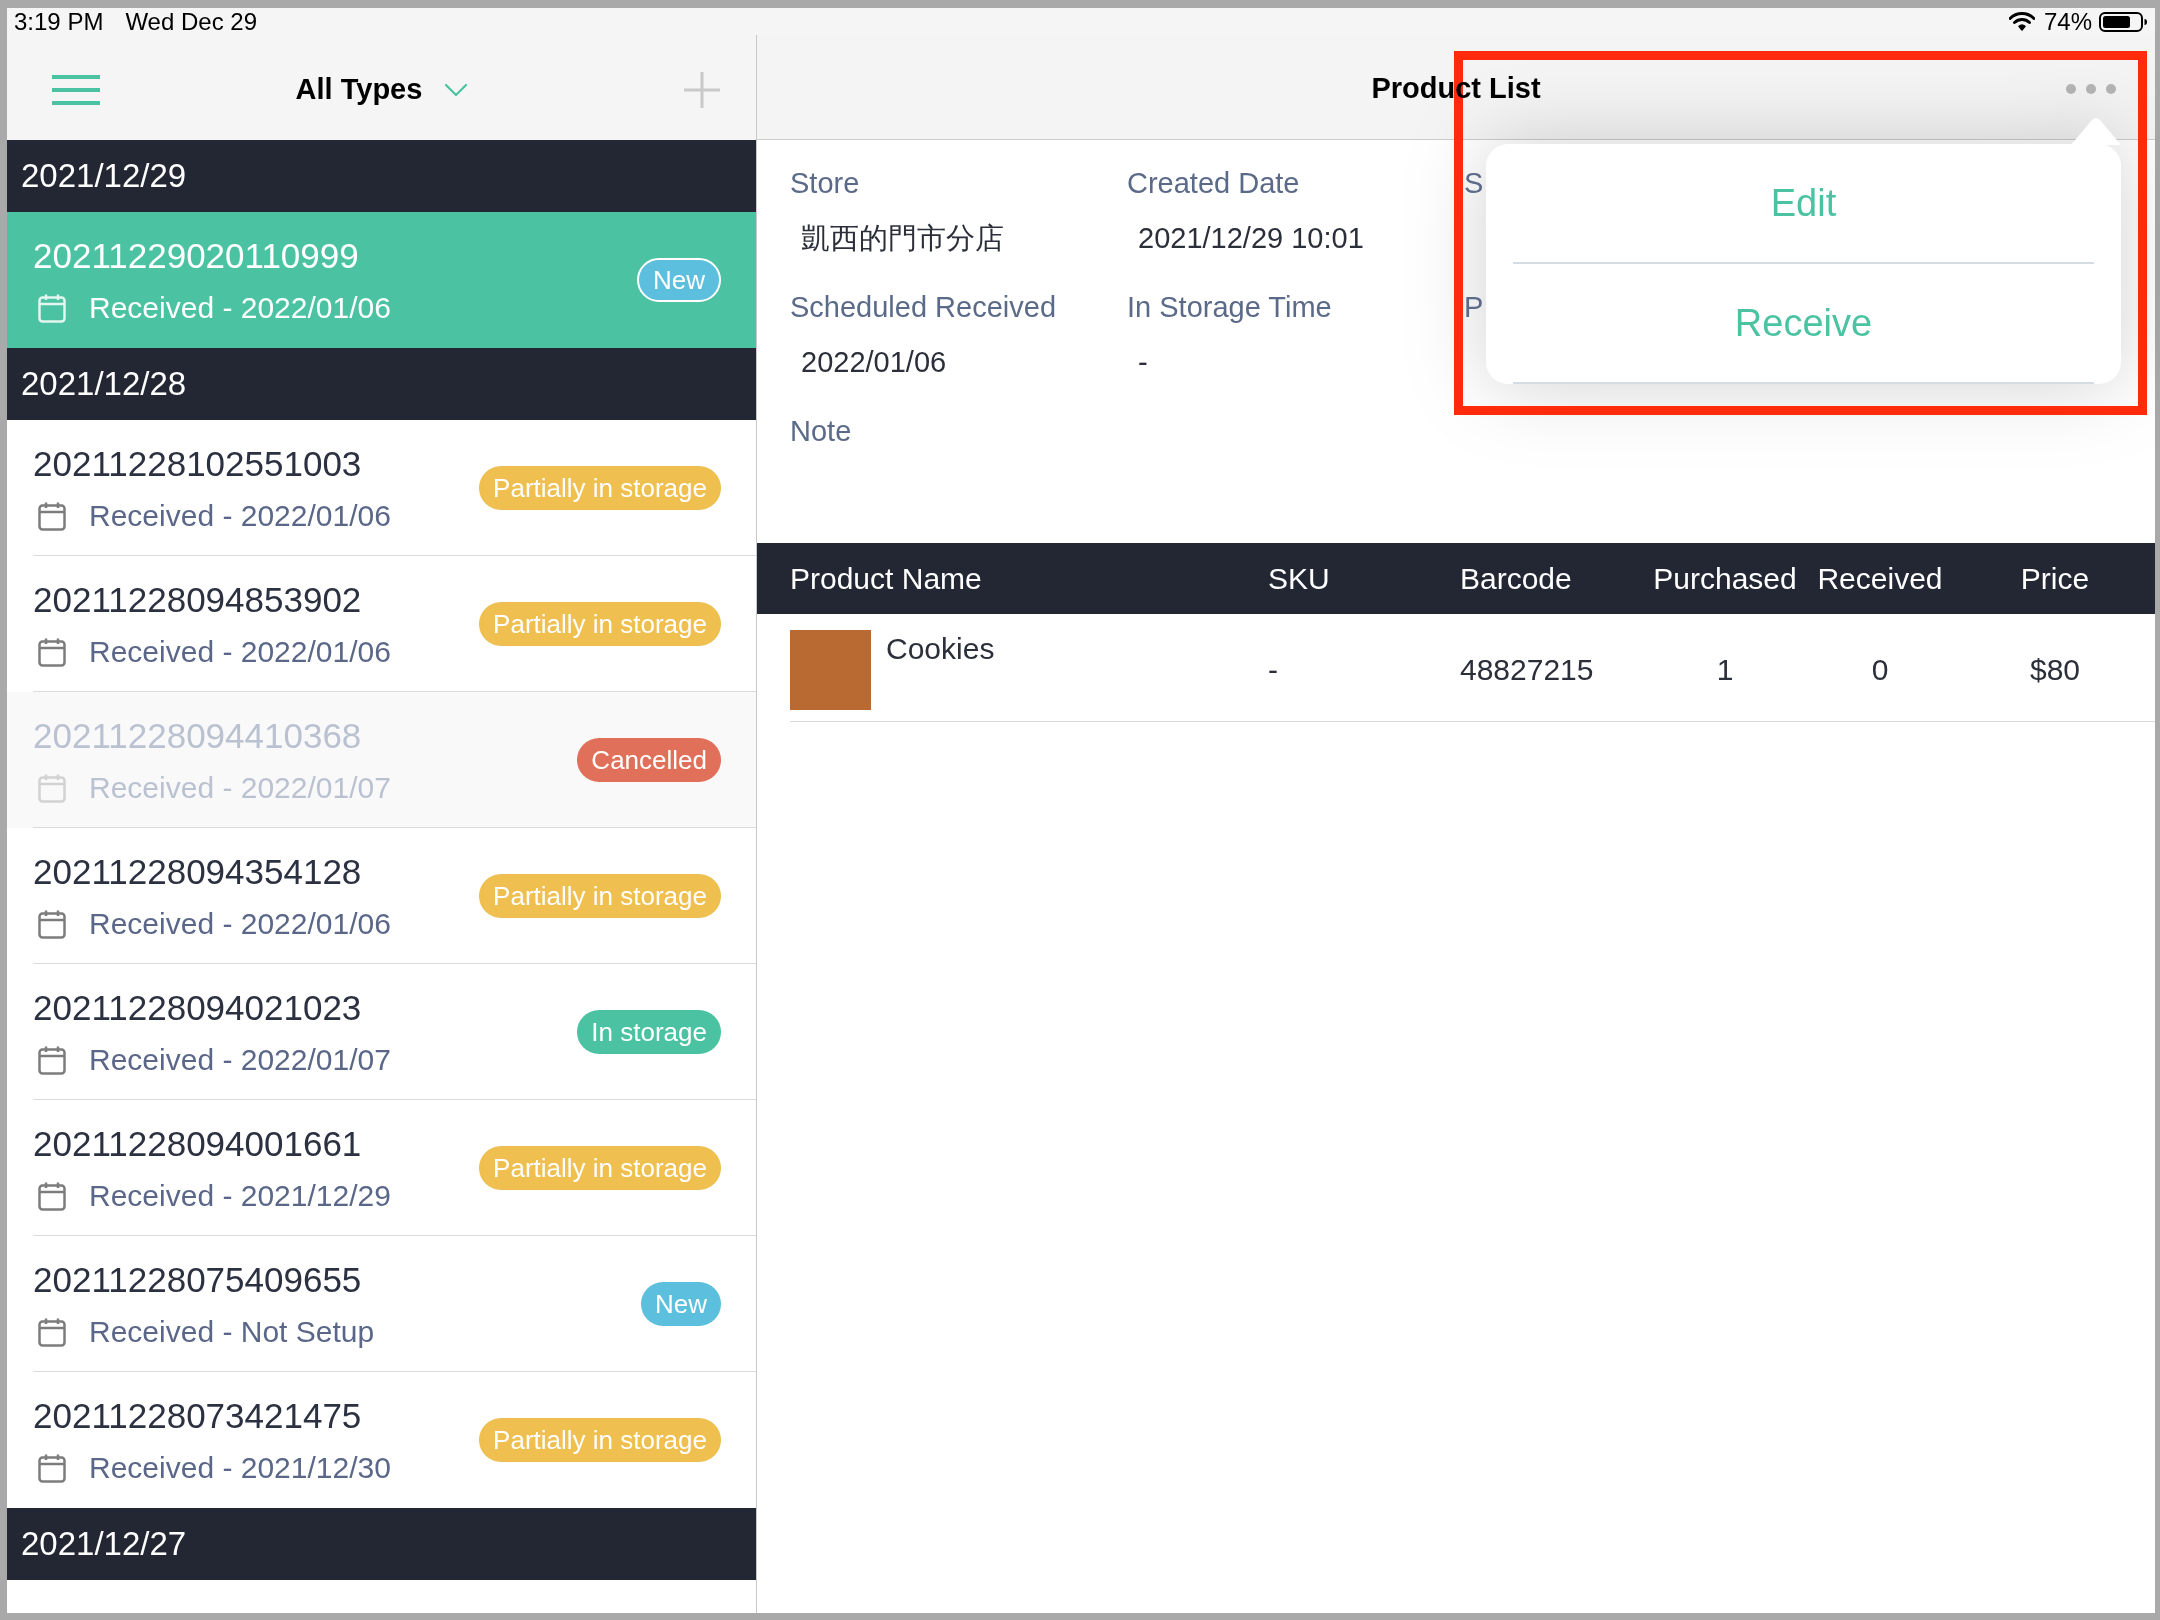 This screenshot has width=2160, height=1620. Describe the element at coordinates (886, 578) in the screenshot. I see `column-header: Product Name` at that location.